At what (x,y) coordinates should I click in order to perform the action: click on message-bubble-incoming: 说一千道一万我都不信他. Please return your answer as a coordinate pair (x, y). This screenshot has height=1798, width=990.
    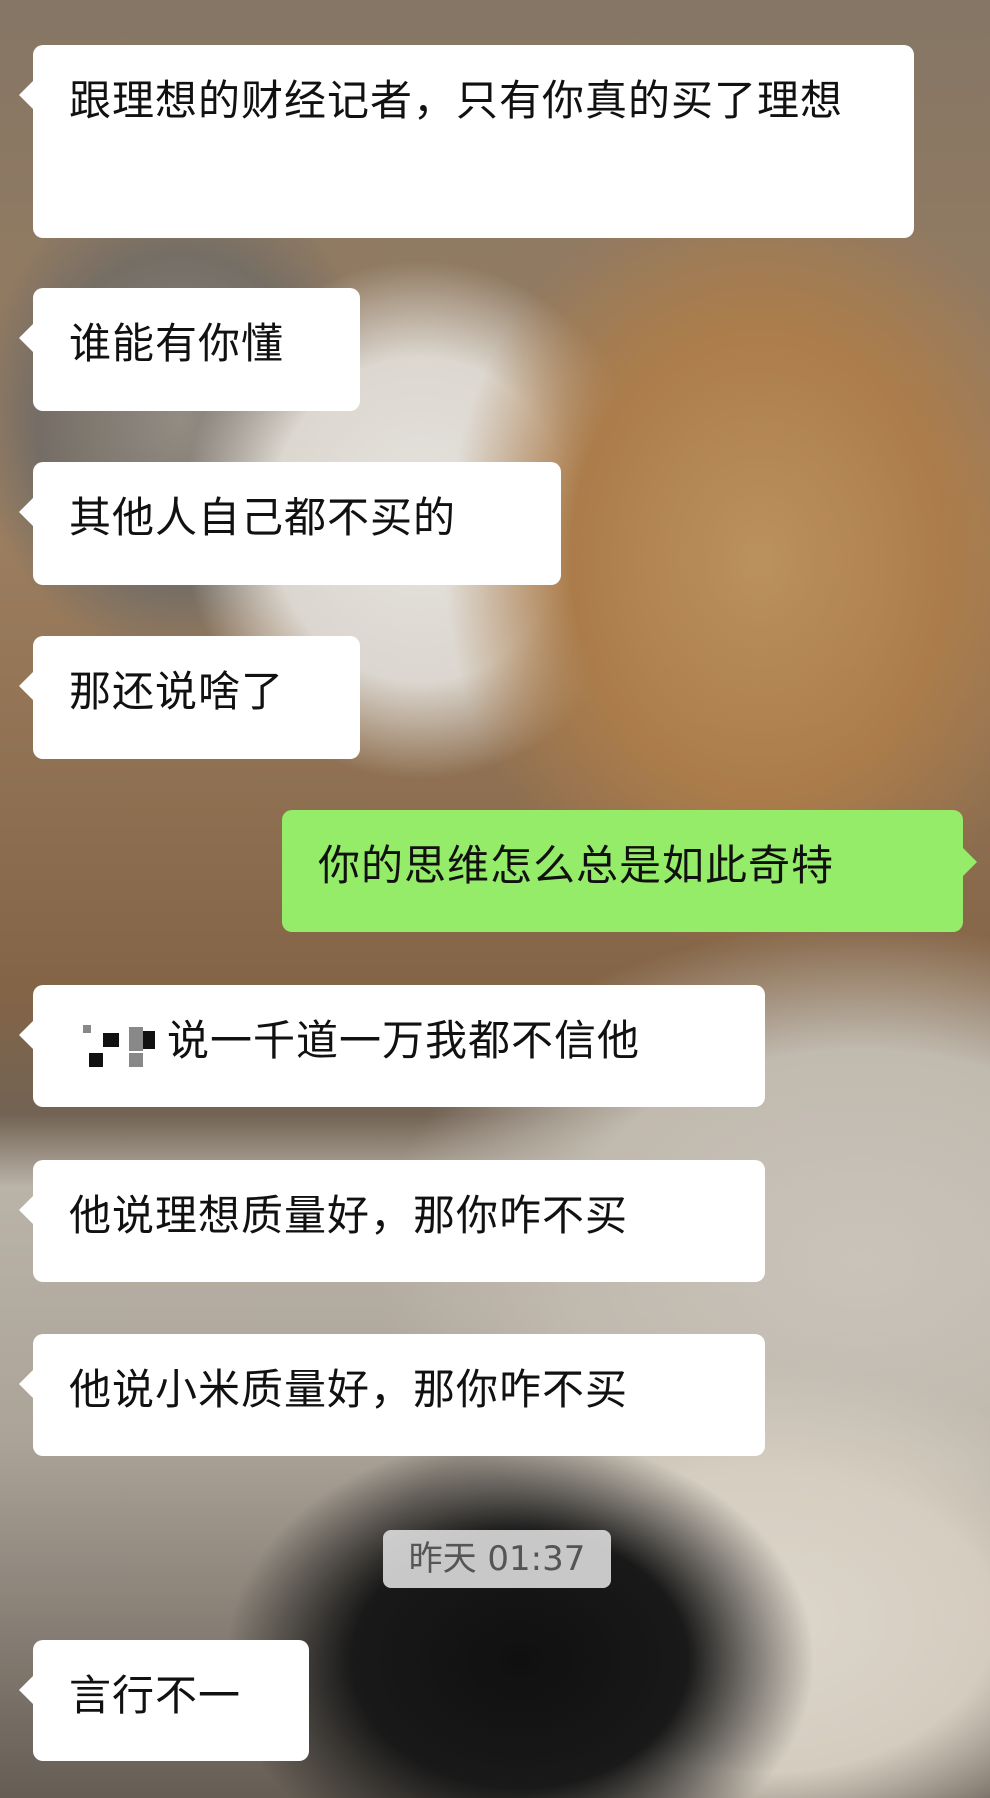
    Looking at the image, I should click on (392, 1046).